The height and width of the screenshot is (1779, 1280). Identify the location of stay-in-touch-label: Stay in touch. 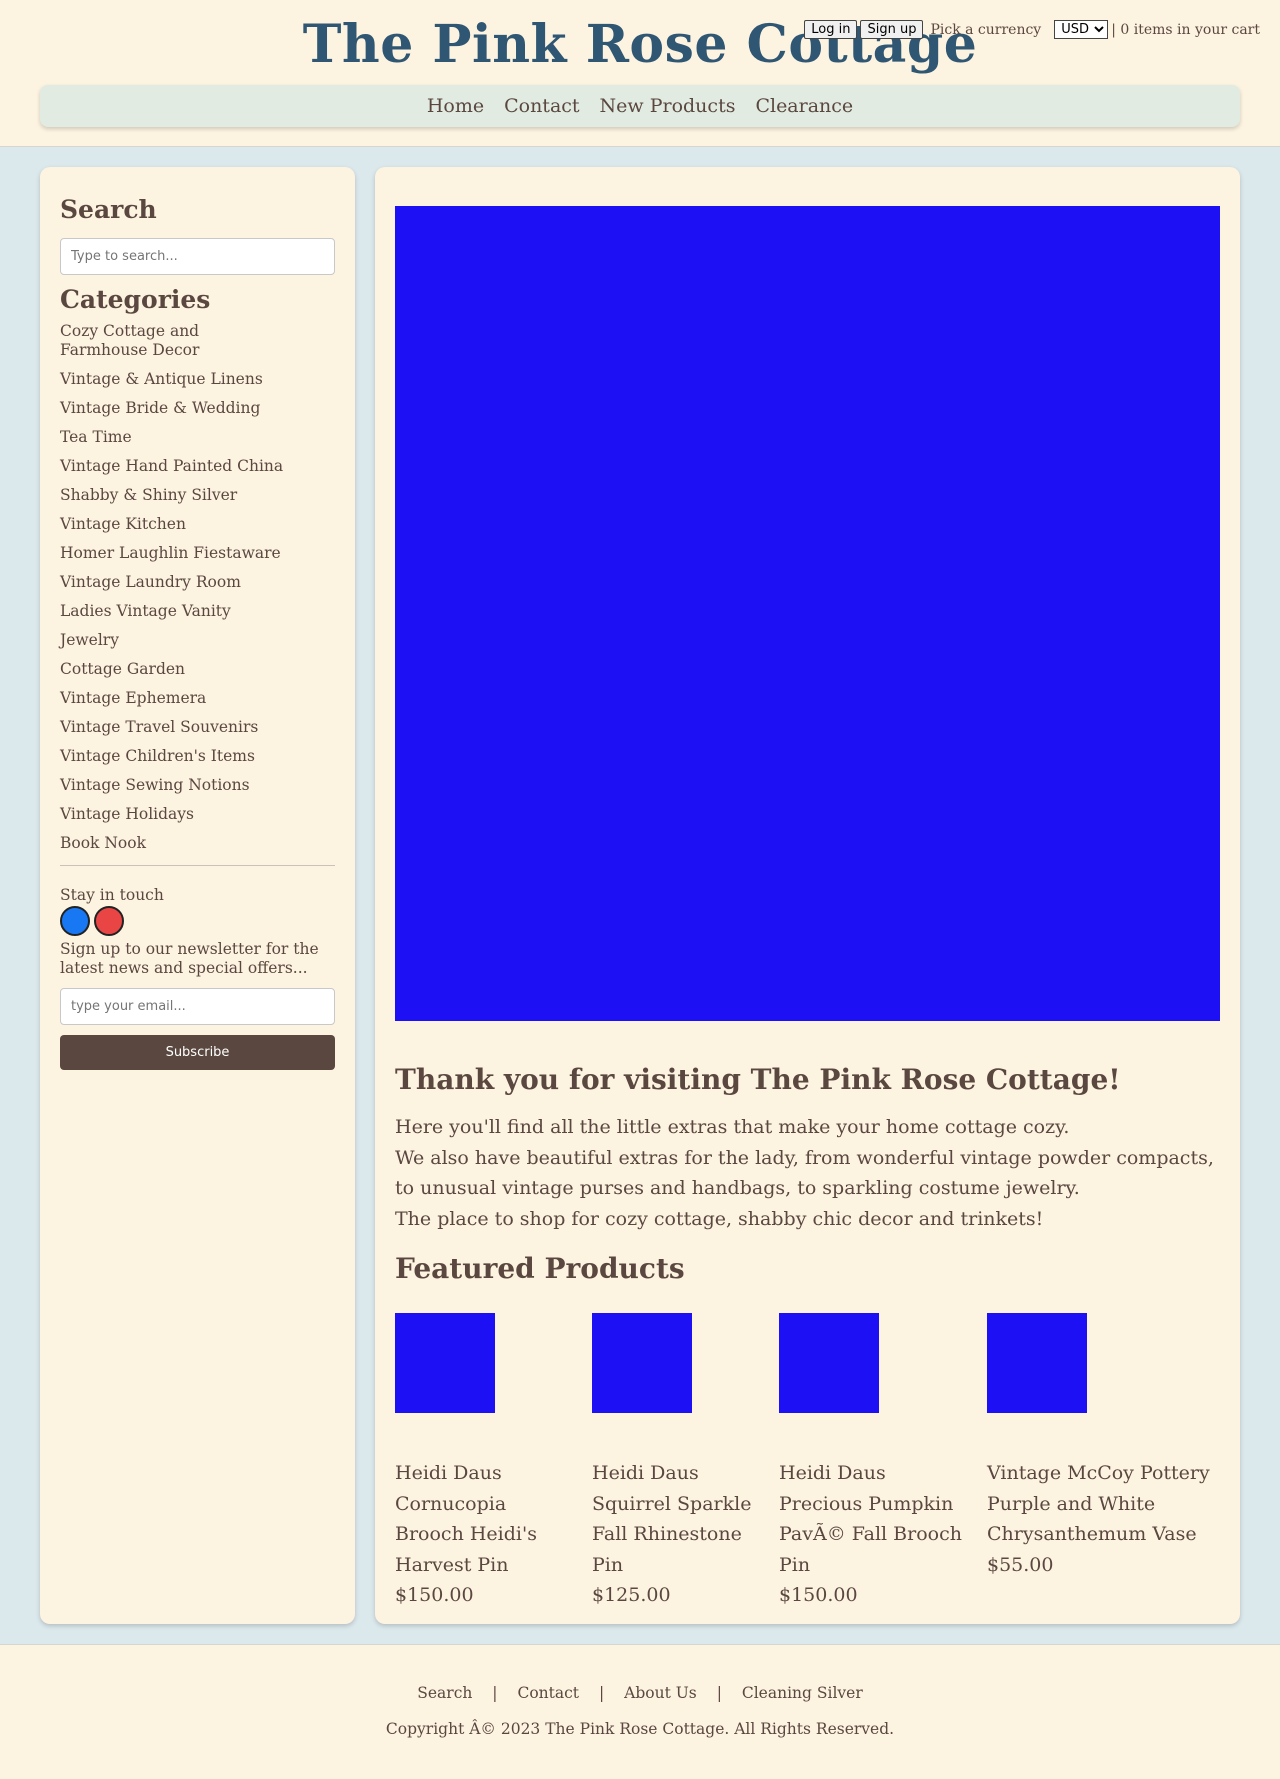
(112, 895).